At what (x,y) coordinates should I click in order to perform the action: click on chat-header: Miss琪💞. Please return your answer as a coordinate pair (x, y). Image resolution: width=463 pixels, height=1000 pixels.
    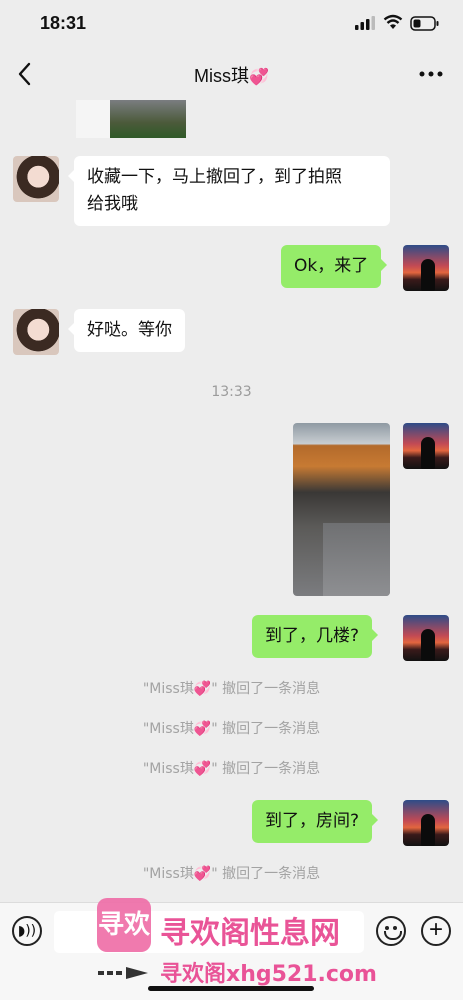
    Looking at the image, I should click on (231, 74).